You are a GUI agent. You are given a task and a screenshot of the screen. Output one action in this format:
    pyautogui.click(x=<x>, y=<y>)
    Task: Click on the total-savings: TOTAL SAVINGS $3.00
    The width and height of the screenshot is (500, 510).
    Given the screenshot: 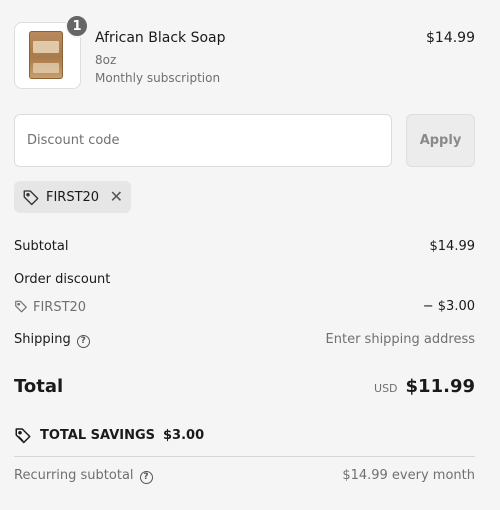 What is the action you would take?
    pyautogui.click(x=109, y=435)
    